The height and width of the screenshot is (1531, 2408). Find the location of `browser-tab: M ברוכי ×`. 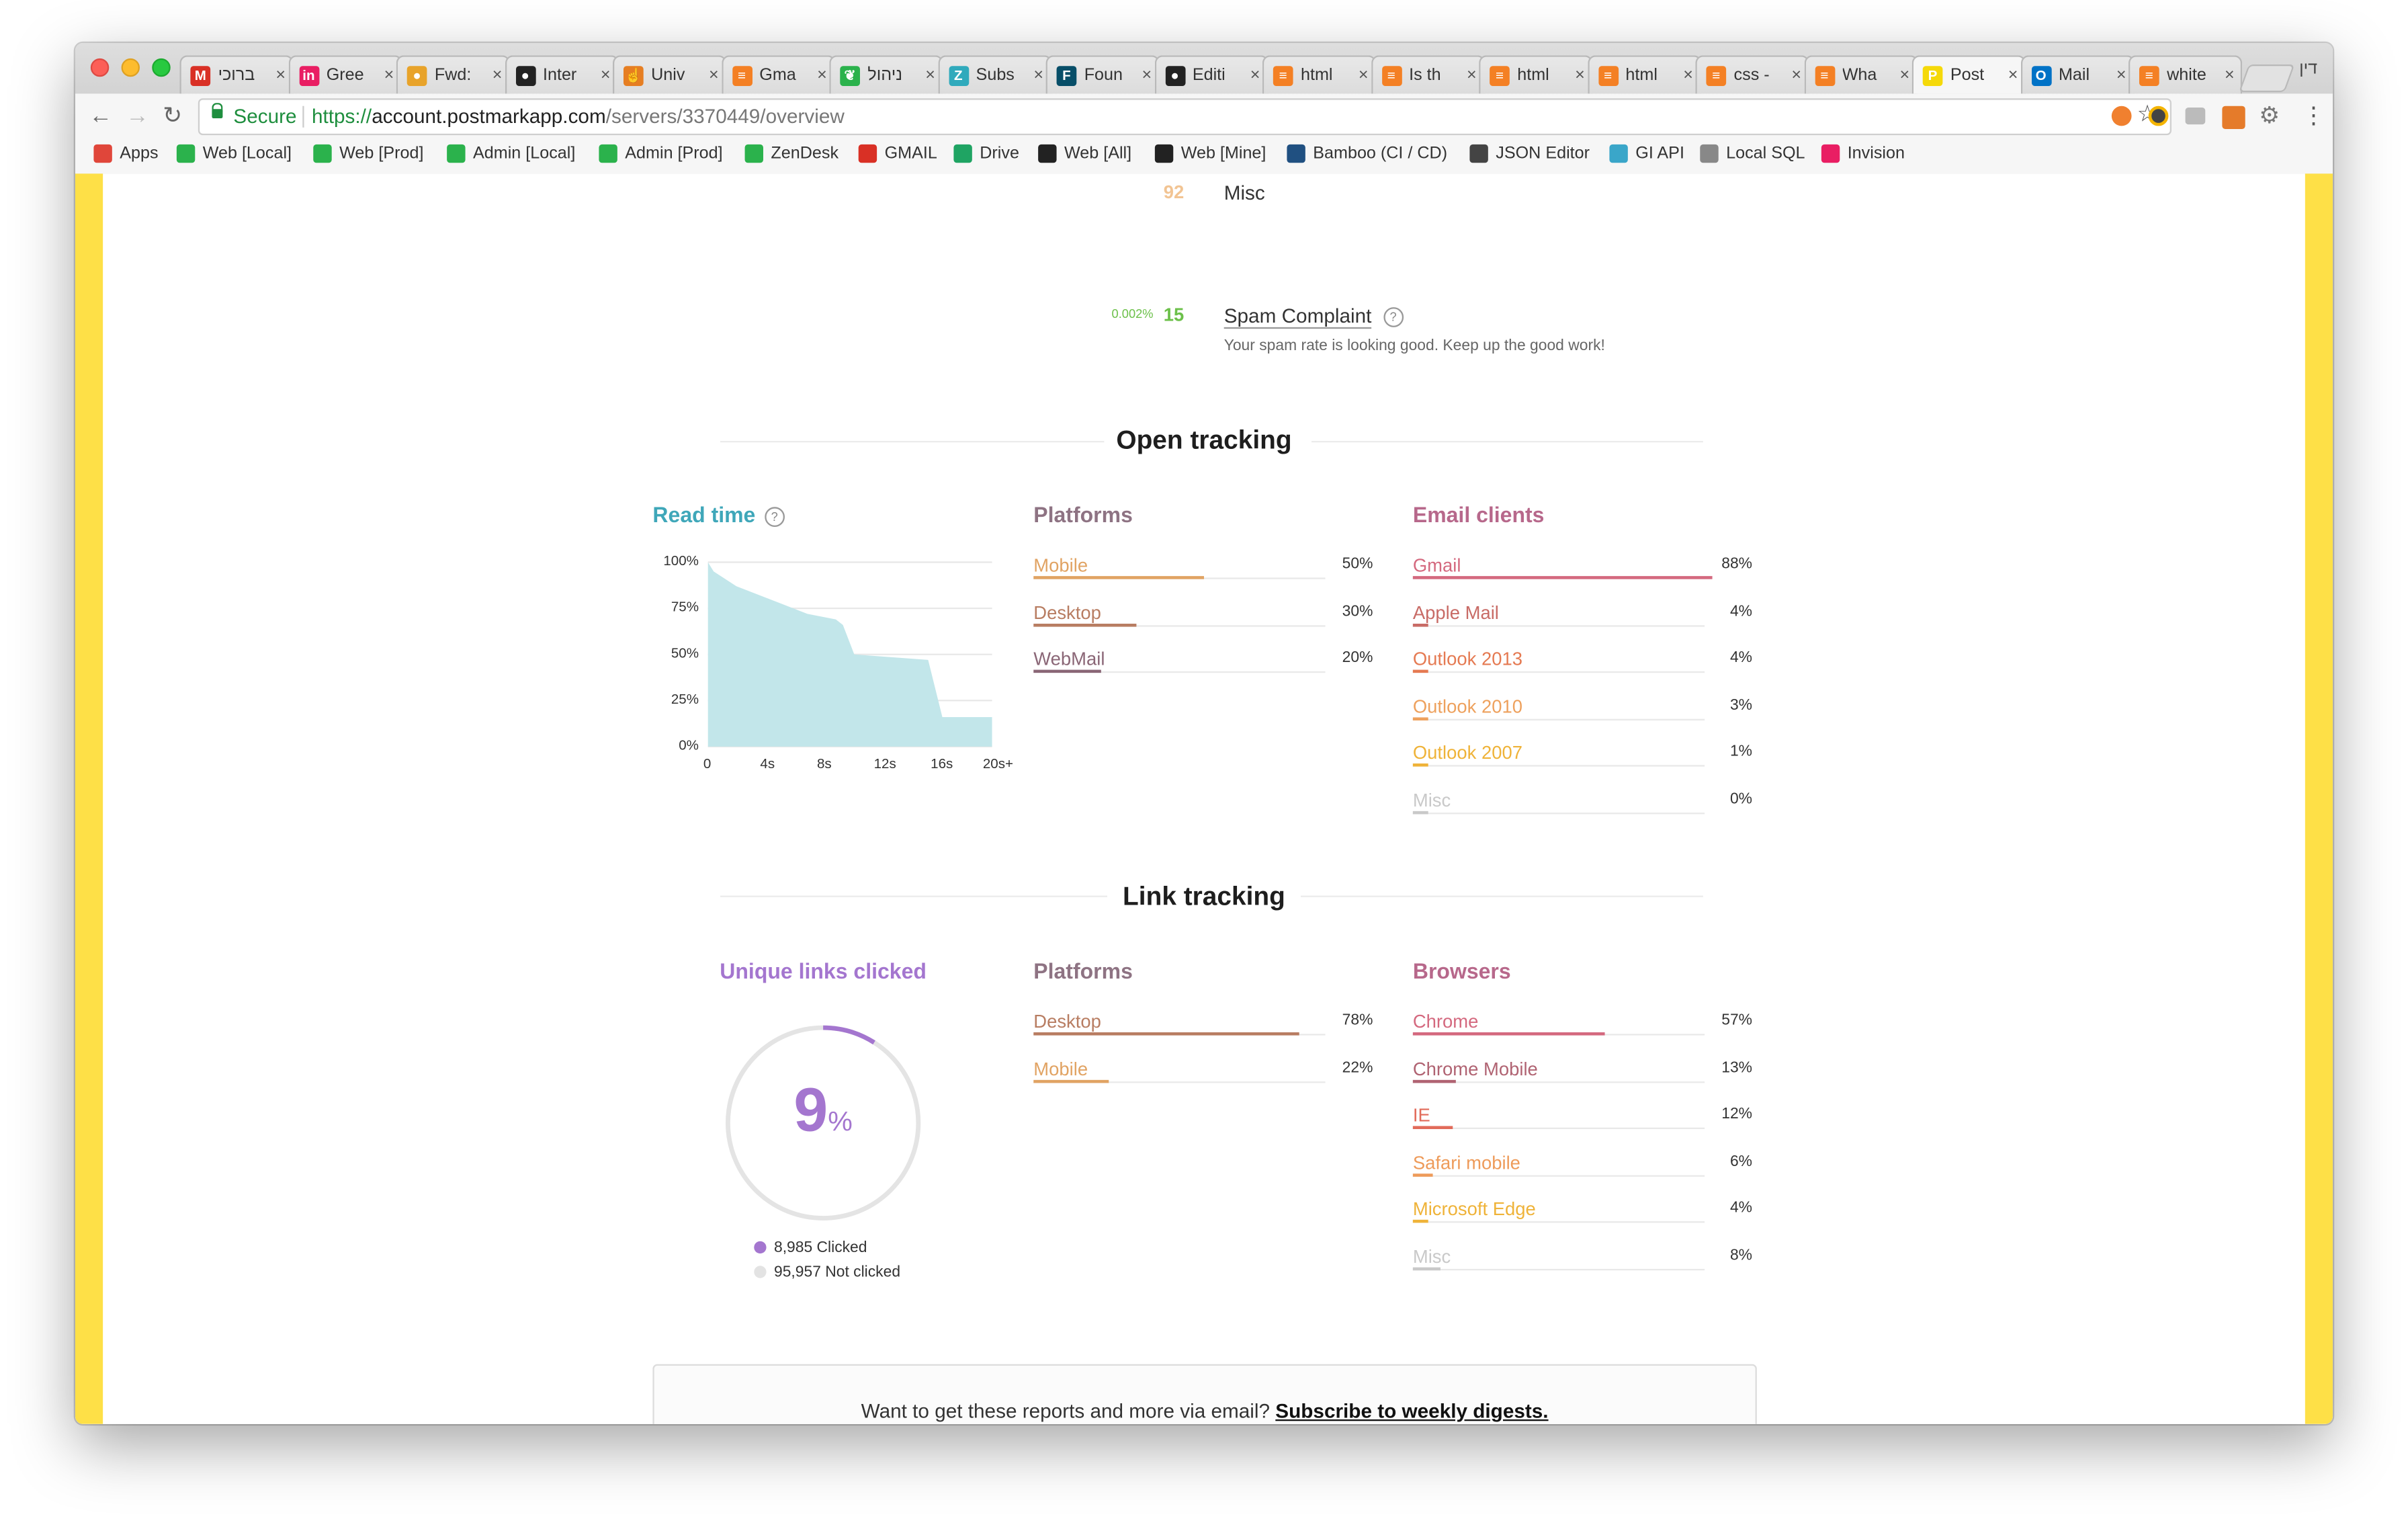

browser-tab: M ברוכי × is located at coordinates (236, 74).